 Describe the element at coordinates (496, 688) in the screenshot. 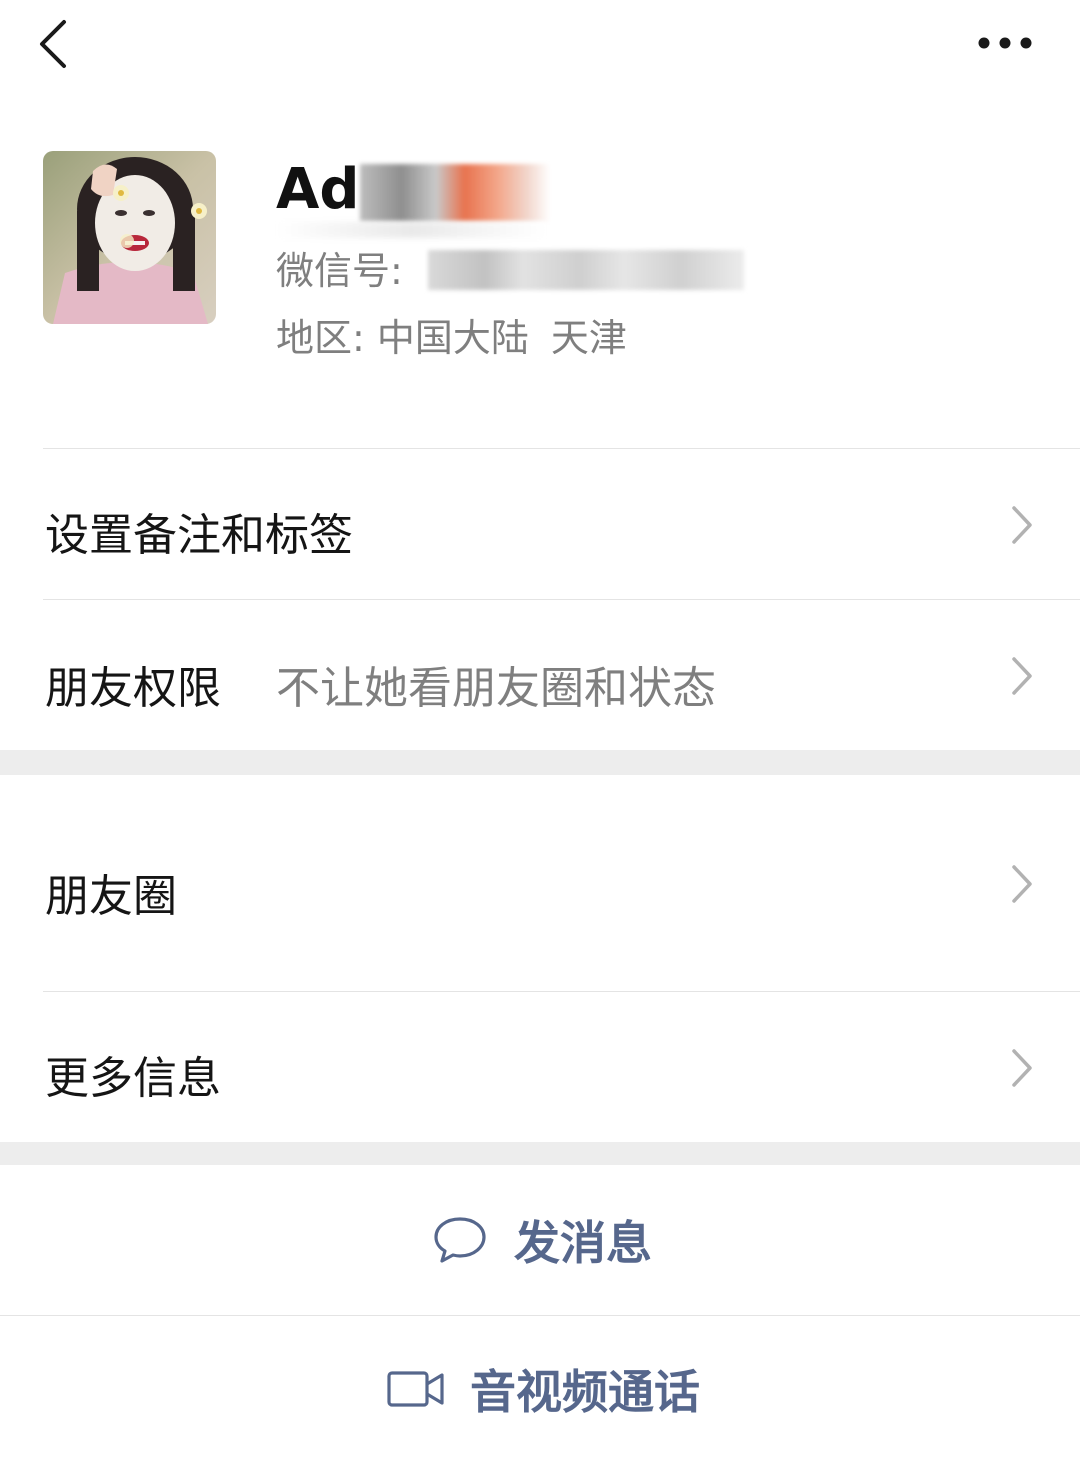

I see `friend-permission-value: 不让她看朋友圈和状态` at that location.